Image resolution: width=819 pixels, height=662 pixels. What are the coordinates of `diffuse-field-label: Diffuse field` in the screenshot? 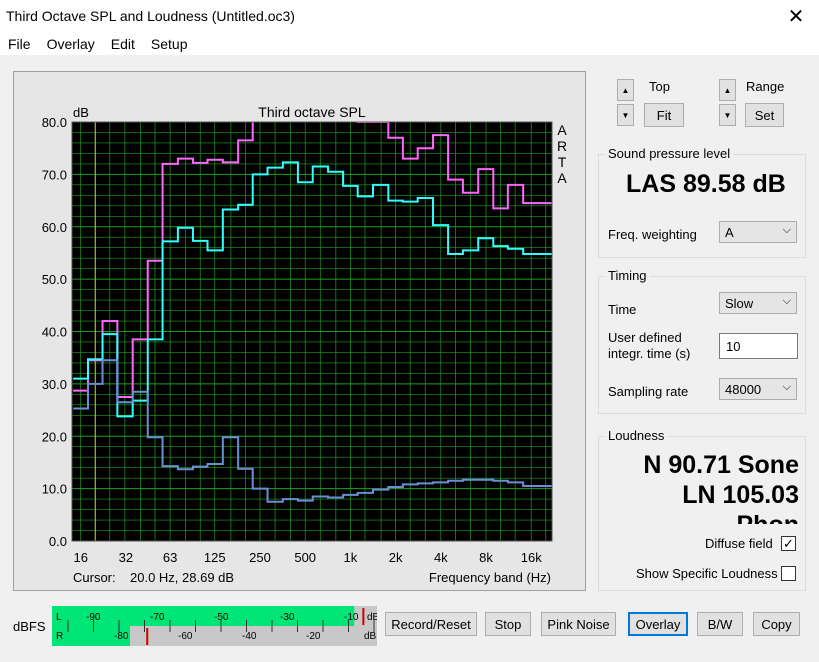 It's located at (739, 543).